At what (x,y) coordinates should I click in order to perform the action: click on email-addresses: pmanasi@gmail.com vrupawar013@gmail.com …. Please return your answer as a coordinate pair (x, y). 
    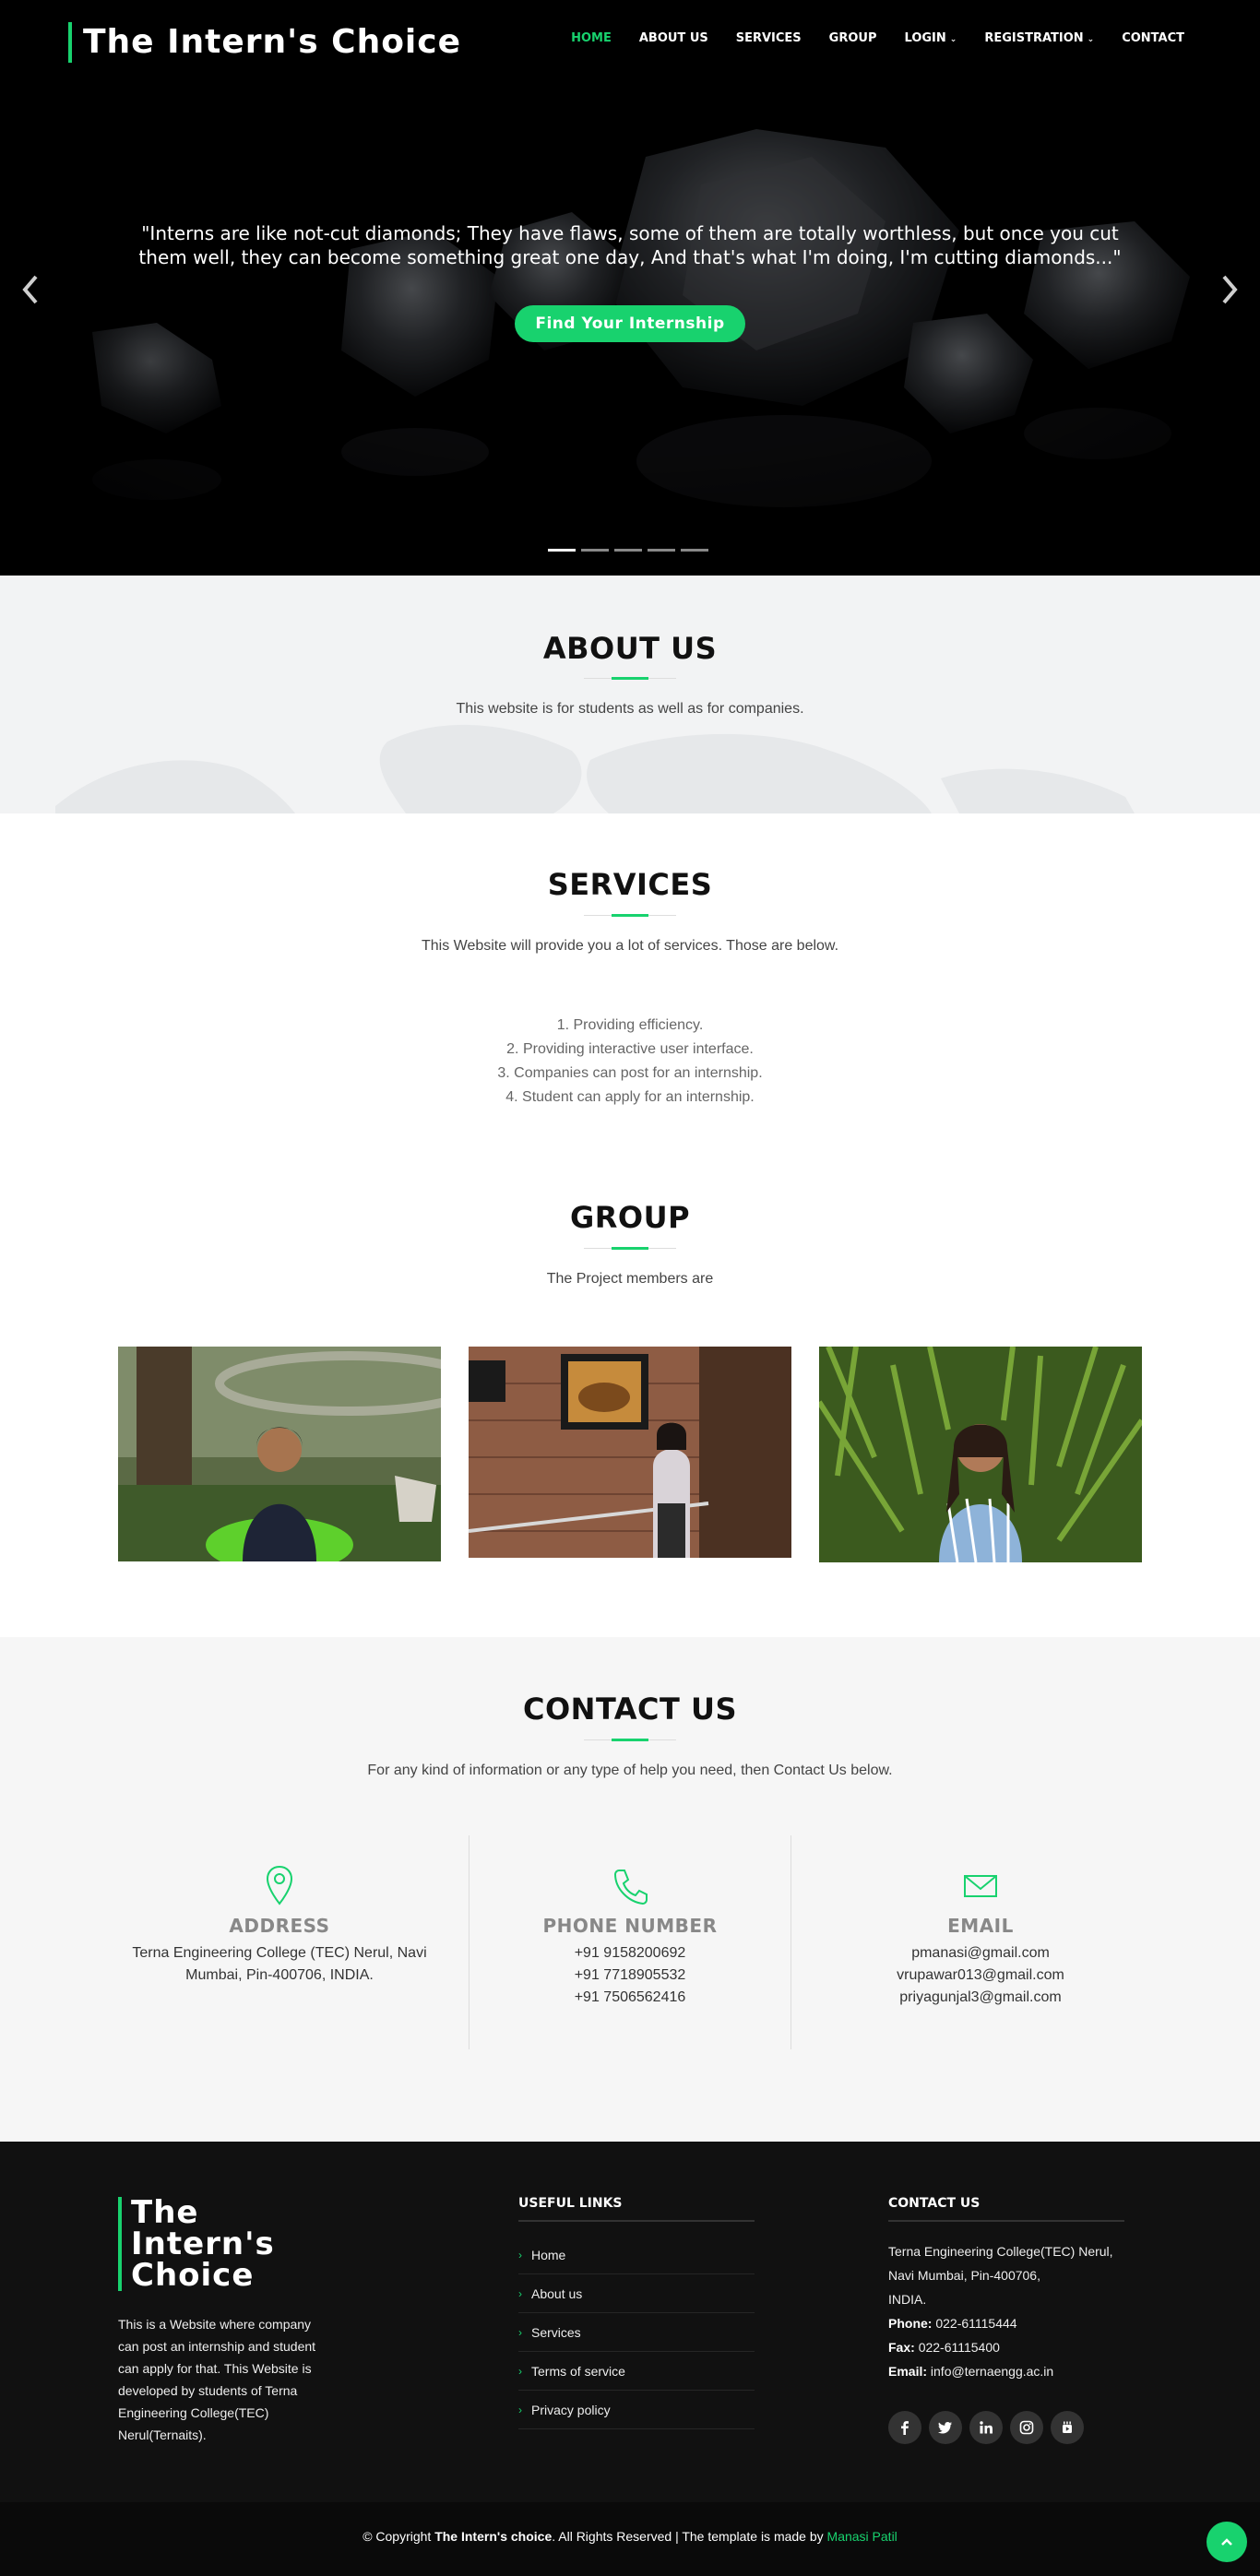
    Looking at the image, I should click on (980, 1976).